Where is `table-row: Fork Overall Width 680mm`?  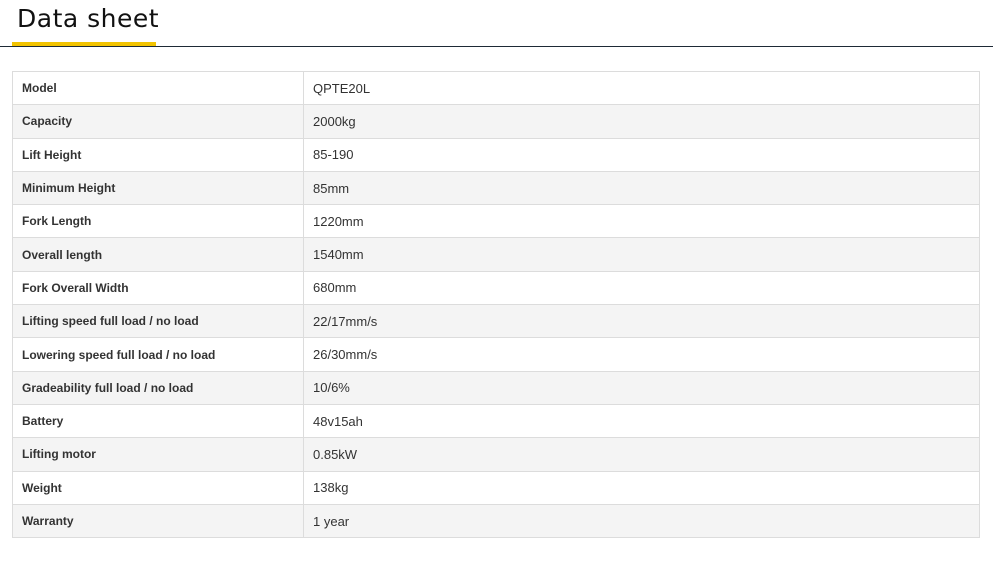
table-row: Fork Overall Width 680mm is located at coordinates (496, 288).